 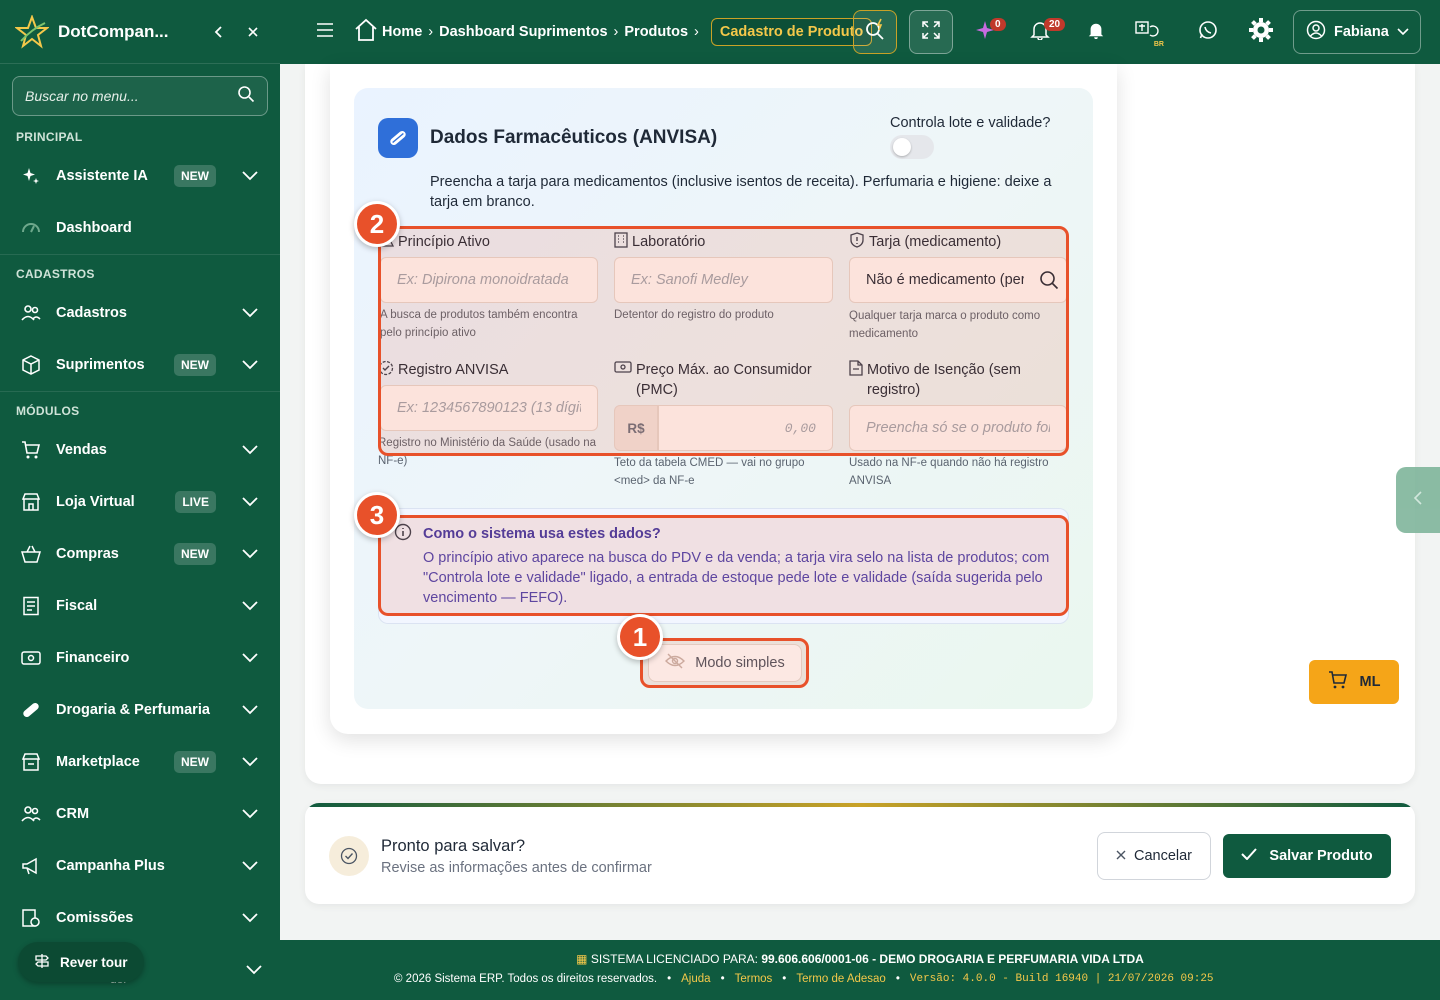 What do you see at coordinates (246, 96) in the screenshot?
I see `search-icon` at bounding box center [246, 96].